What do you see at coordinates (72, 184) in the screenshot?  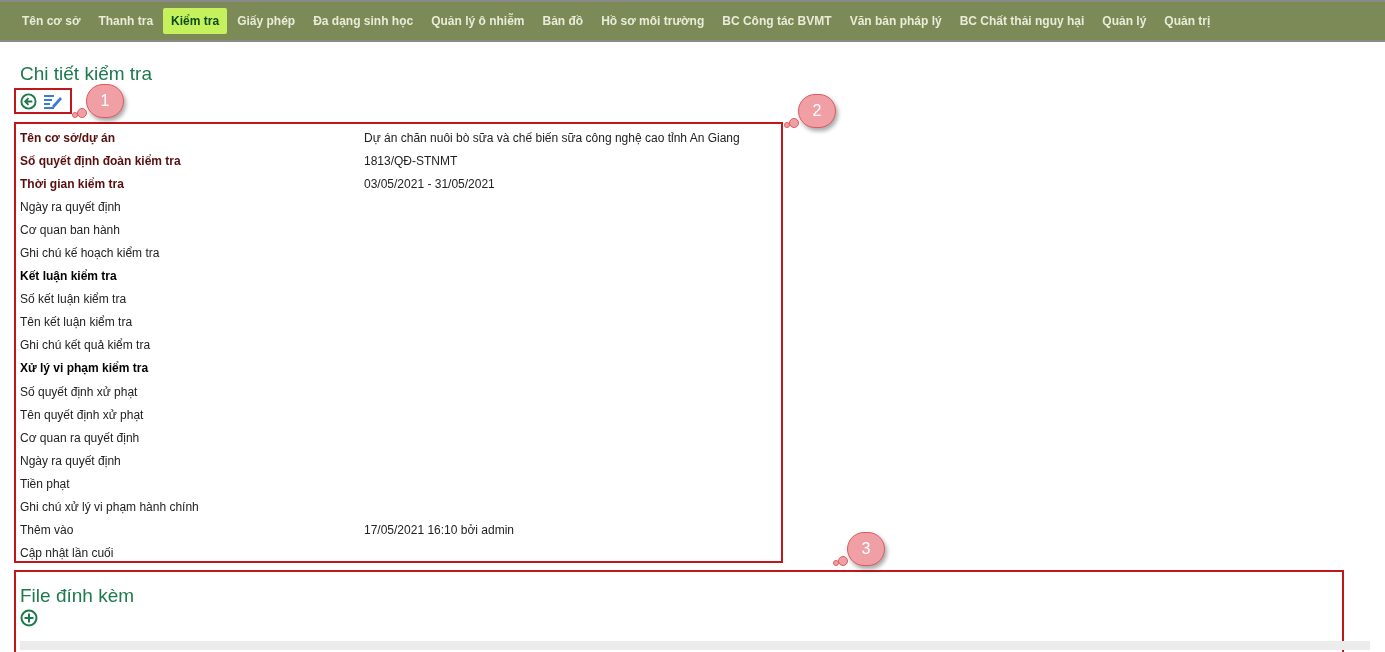 I see `field-label: Thời gian kiểm tra` at bounding box center [72, 184].